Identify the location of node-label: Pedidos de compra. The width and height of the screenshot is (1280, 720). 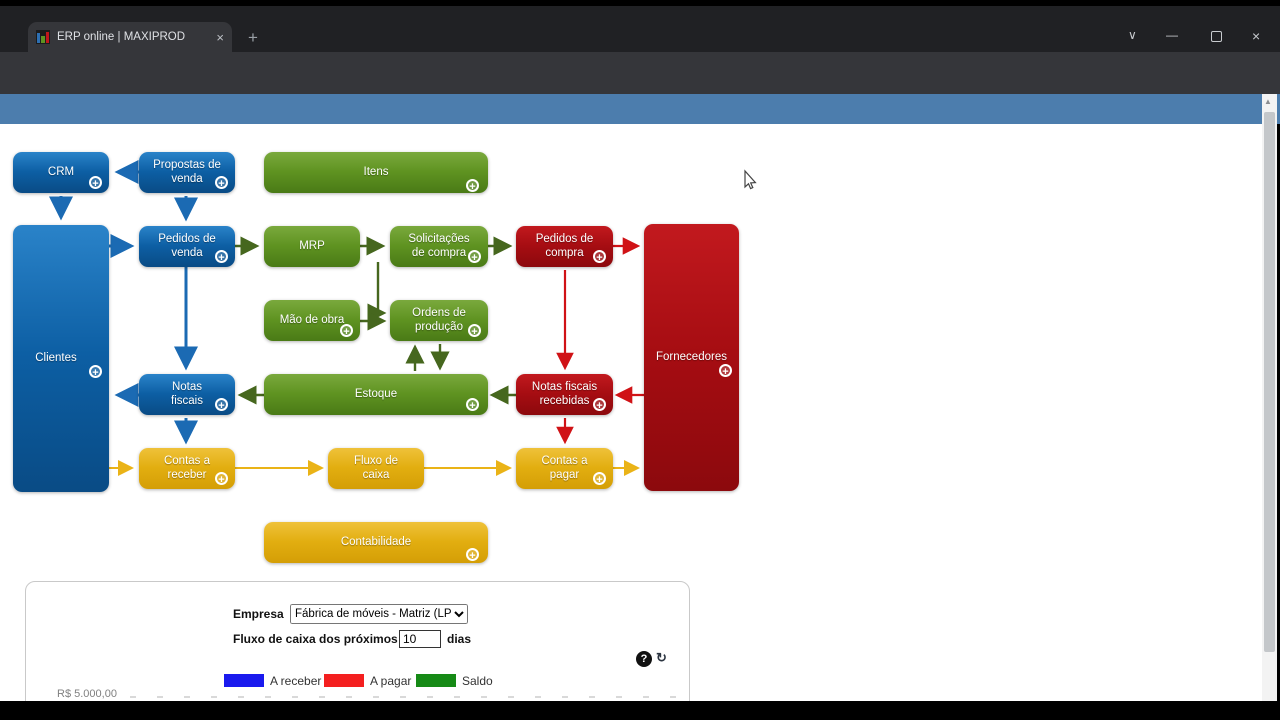
(564, 245).